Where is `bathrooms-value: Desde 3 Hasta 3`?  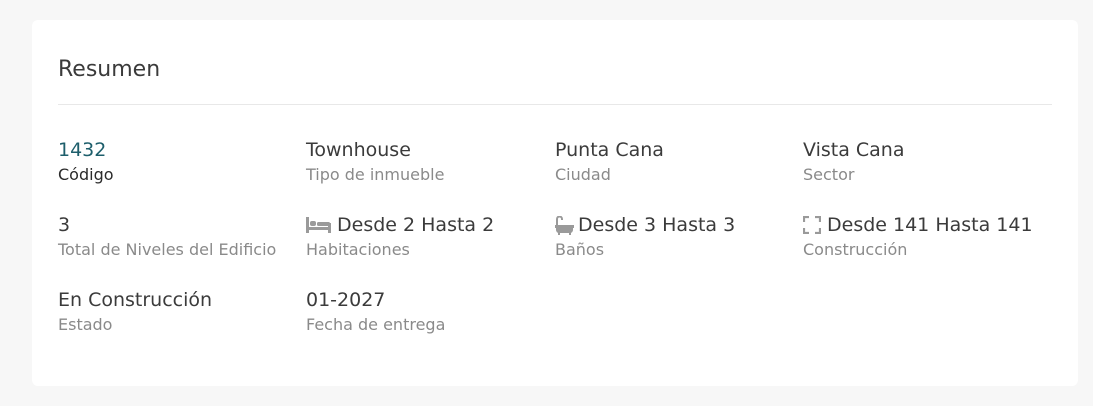
bathrooms-value: Desde 3 Hasta 3 is located at coordinates (657, 225).